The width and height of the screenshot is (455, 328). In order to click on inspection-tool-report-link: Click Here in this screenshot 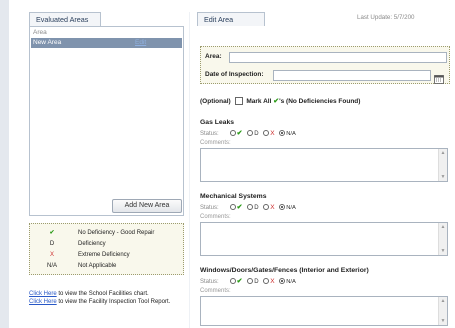, I will do `click(43, 302)`.